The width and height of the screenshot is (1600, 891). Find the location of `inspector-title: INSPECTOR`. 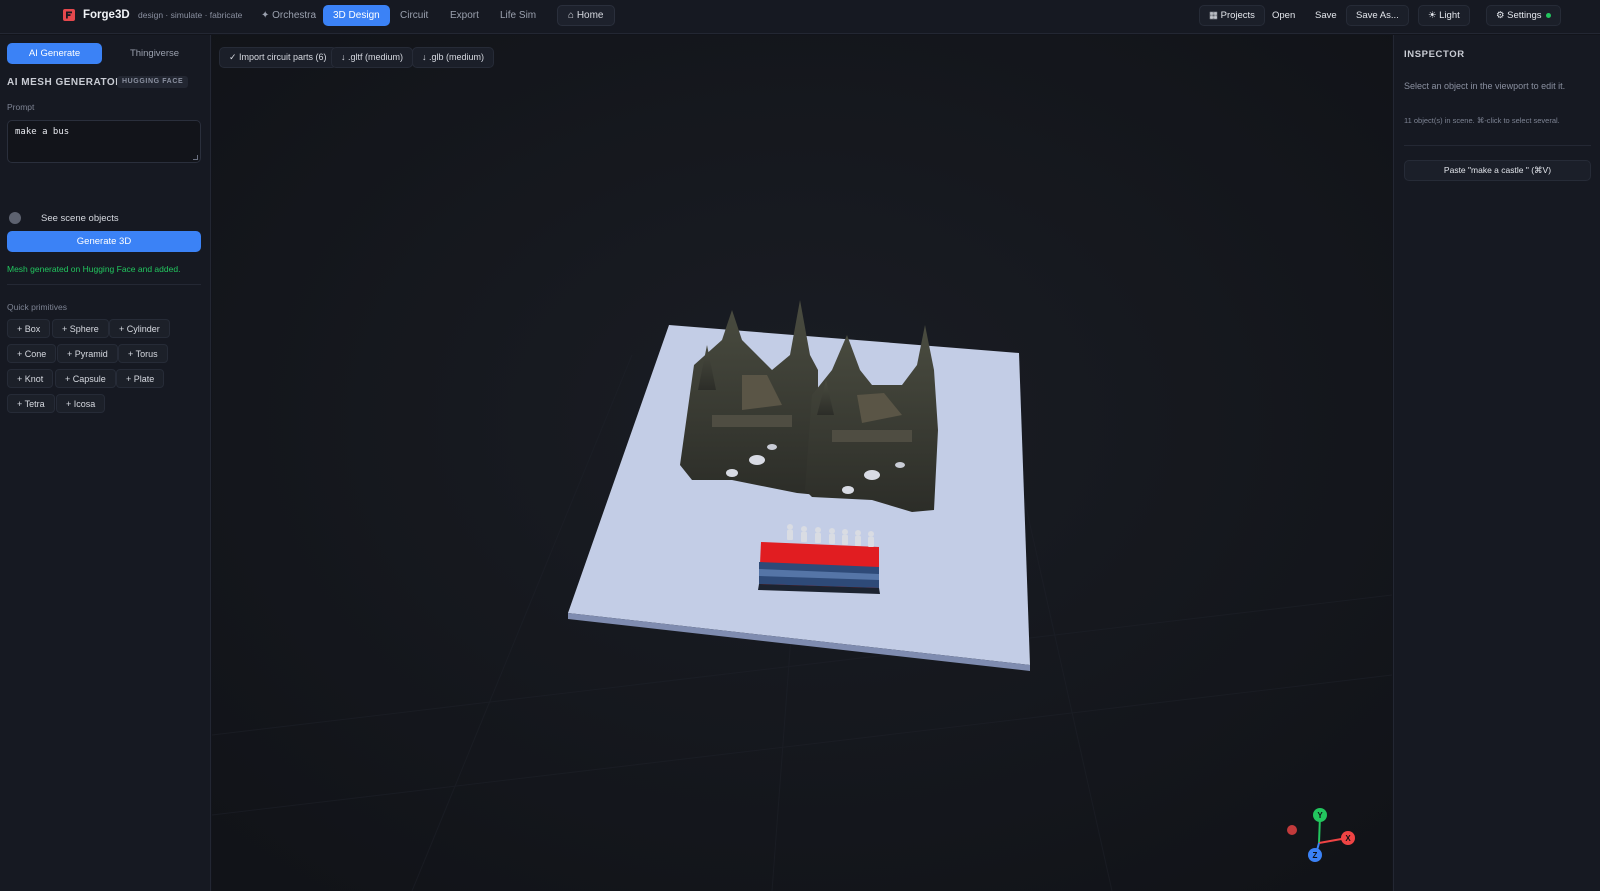

inspector-title: INSPECTOR is located at coordinates (1434, 54).